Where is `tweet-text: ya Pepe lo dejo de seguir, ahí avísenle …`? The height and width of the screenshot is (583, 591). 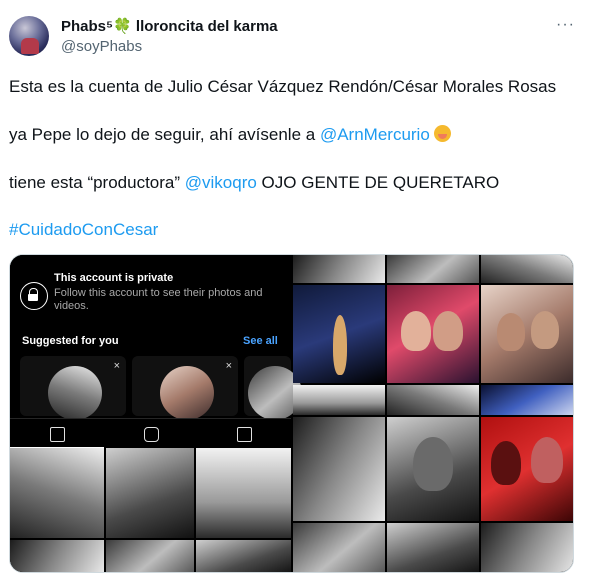
tweet-text: ya Pepe lo dejo de seguir, ahí avísenle … is located at coordinates (164, 134).